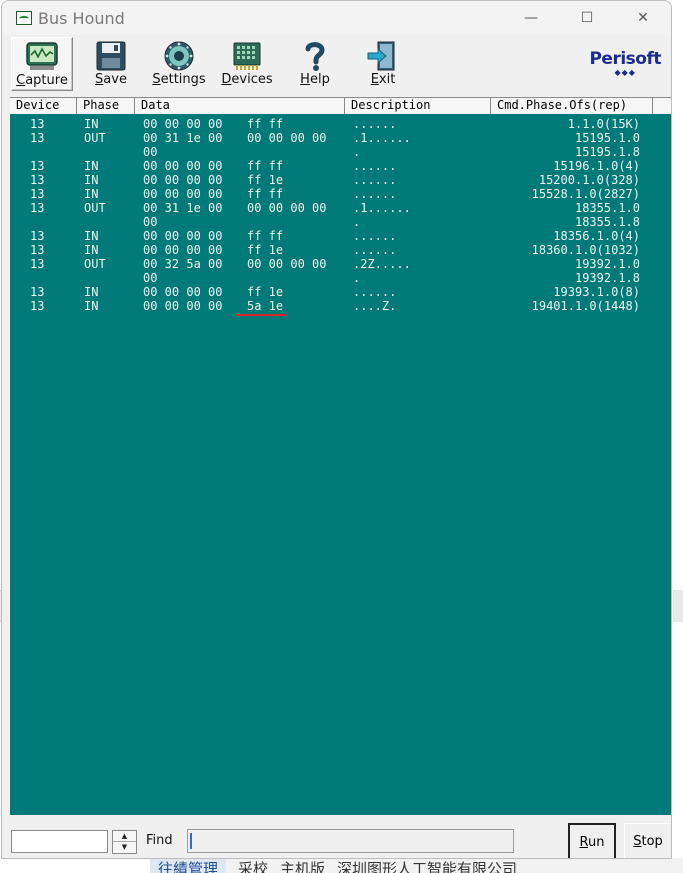  Describe the element at coordinates (265, 306) in the screenshot. I see `cell-data-extra: 5a 1e` at that location.